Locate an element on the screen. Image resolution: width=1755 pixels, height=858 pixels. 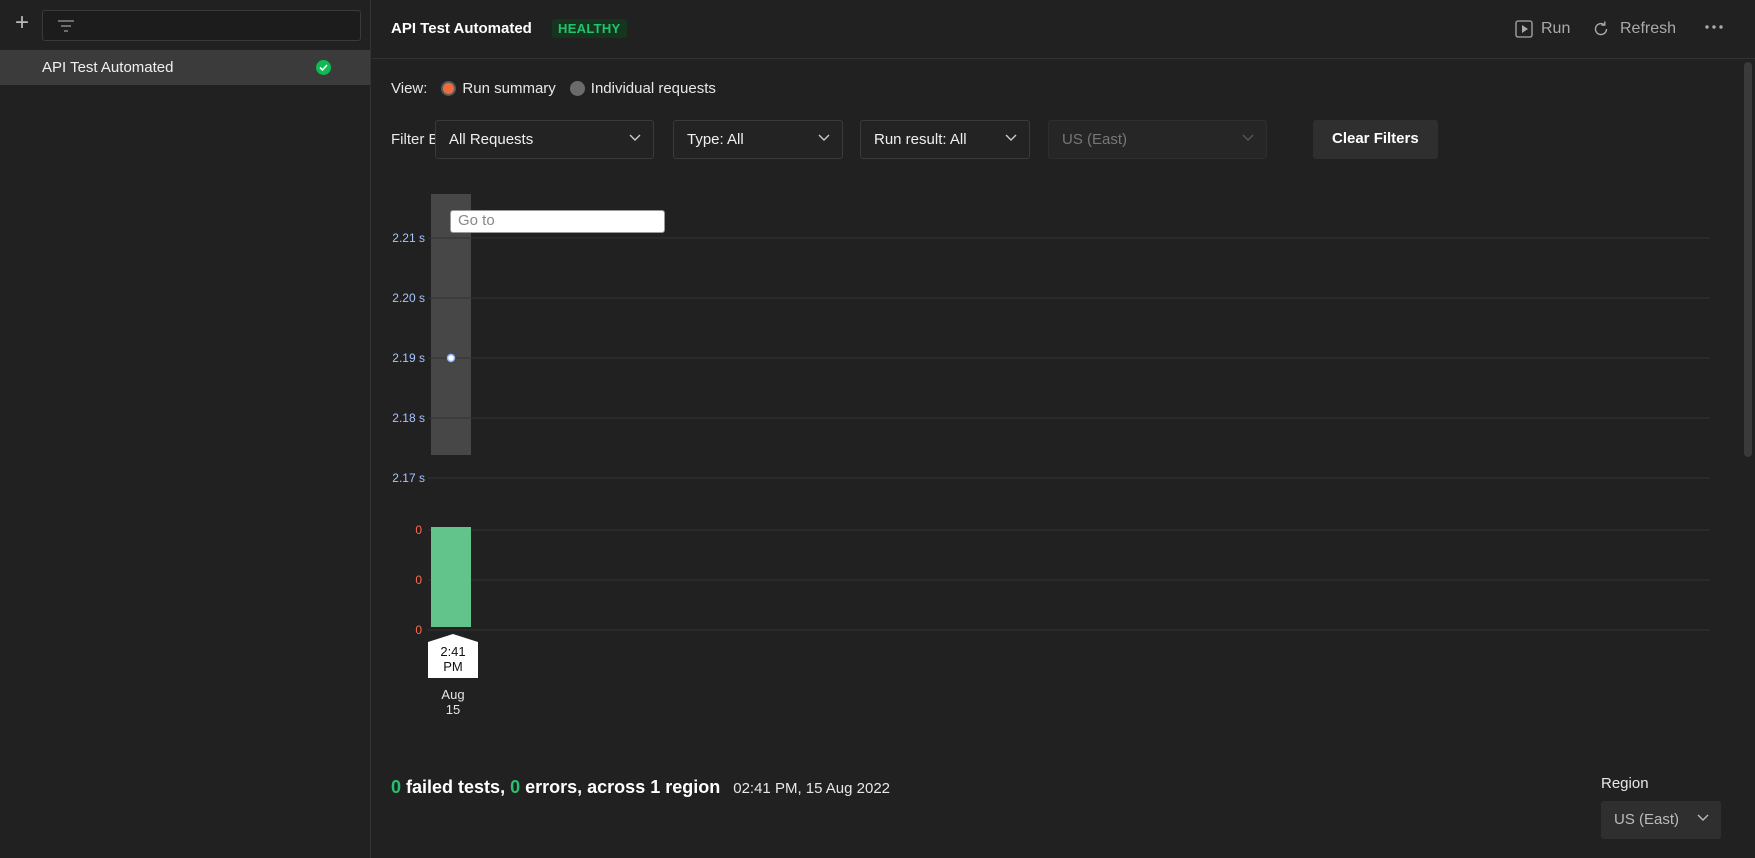
region-filter-value: US (East) is located at coordinates (1095, 139).